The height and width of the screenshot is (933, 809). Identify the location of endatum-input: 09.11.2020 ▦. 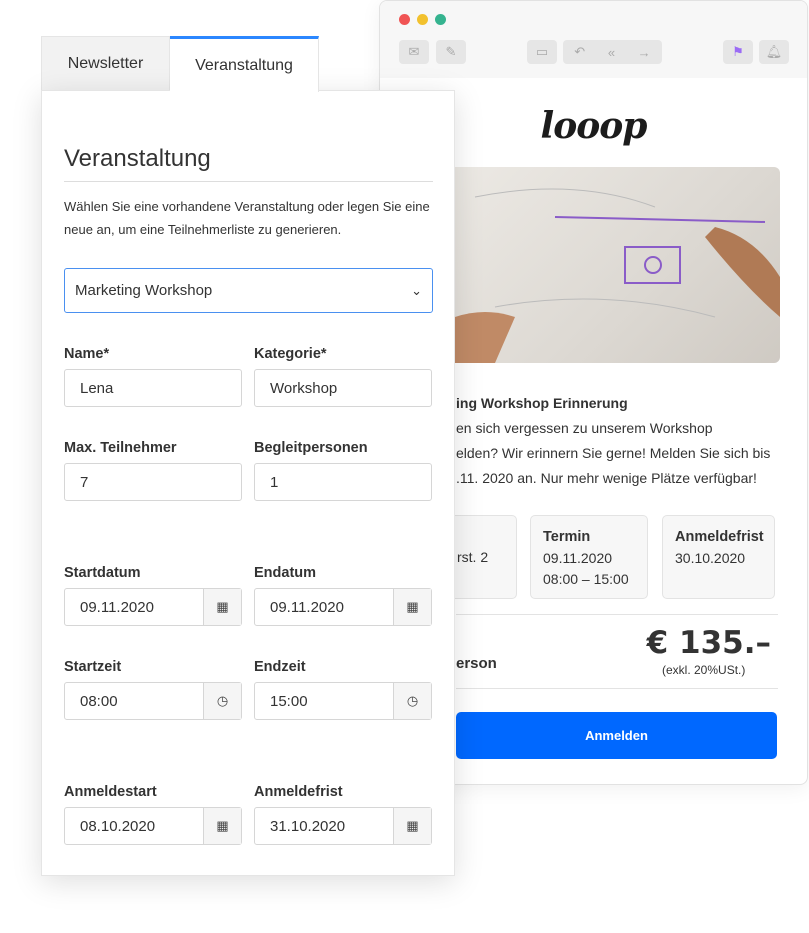
(343, 607).